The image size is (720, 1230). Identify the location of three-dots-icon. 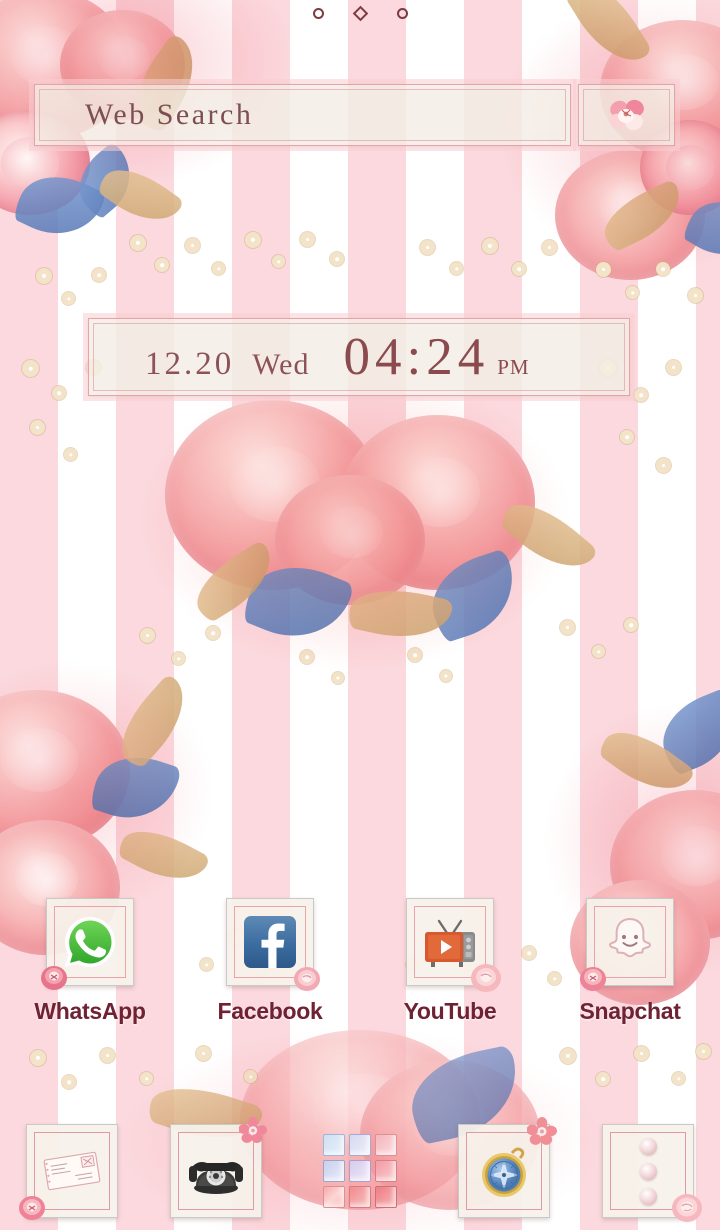
(648, 1171).